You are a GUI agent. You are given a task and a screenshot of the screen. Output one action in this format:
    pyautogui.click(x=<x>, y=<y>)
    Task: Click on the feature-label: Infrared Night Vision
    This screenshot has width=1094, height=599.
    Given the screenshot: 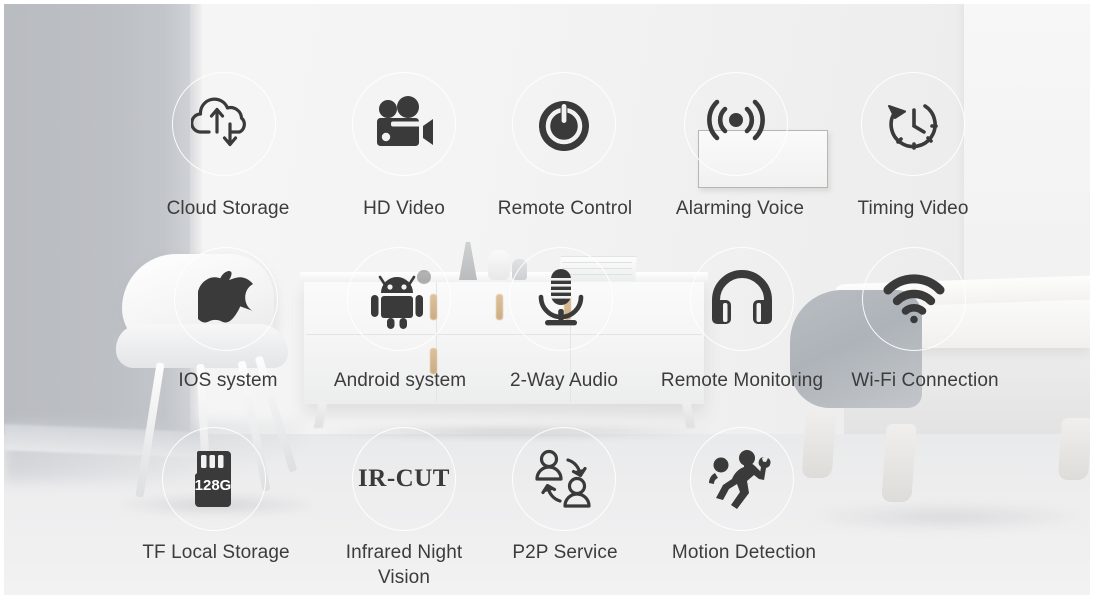 What is the action you would take?
    pyautogui.click(x=404, y=565)
    